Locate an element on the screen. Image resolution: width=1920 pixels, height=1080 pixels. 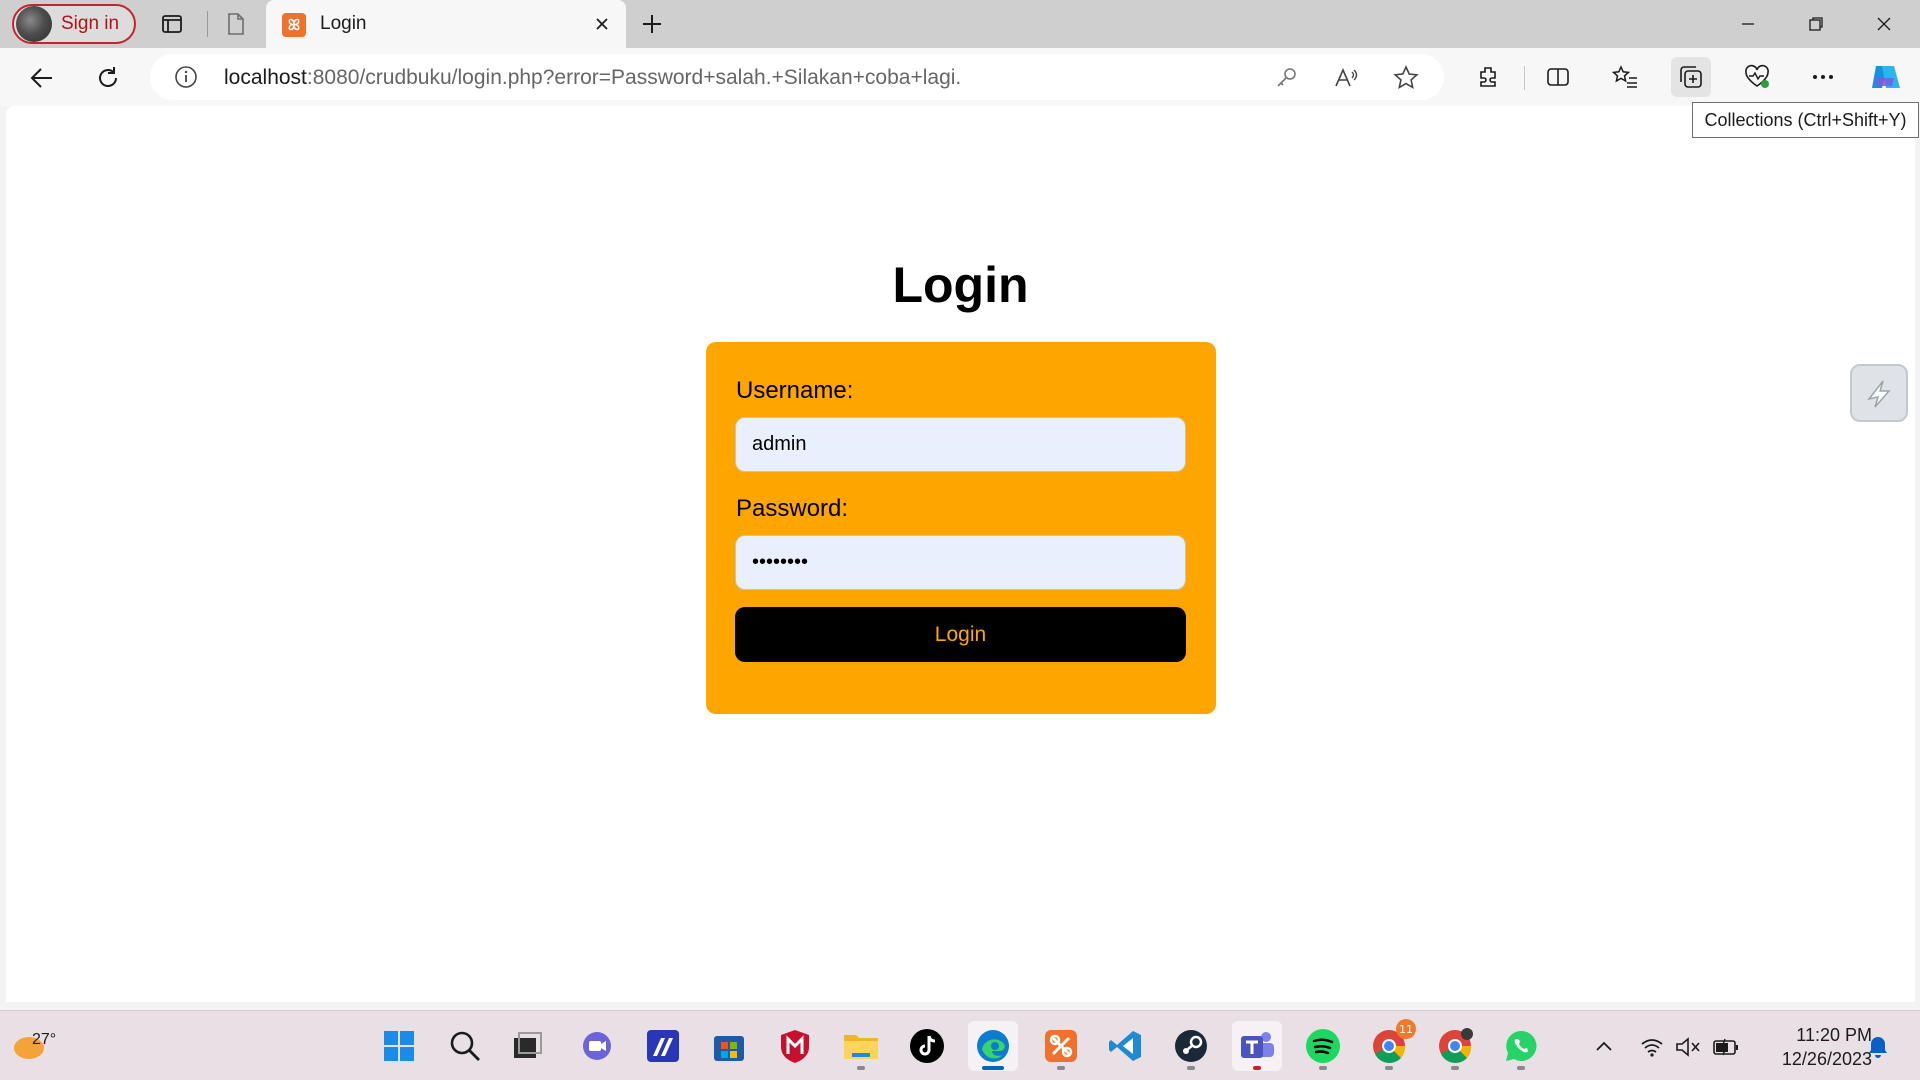
file-explorer-icon is located at coordinates (861, 1046).